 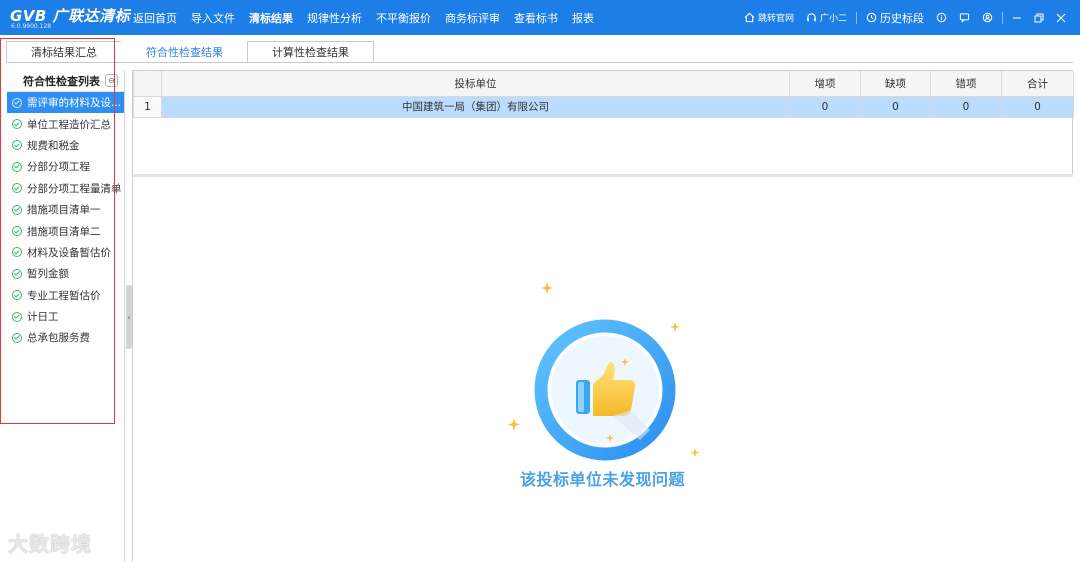 What do you see at coordinates (1037, 106) in the screenshot?
I see `total-cell: 0` at bounding box center [1037, 106].